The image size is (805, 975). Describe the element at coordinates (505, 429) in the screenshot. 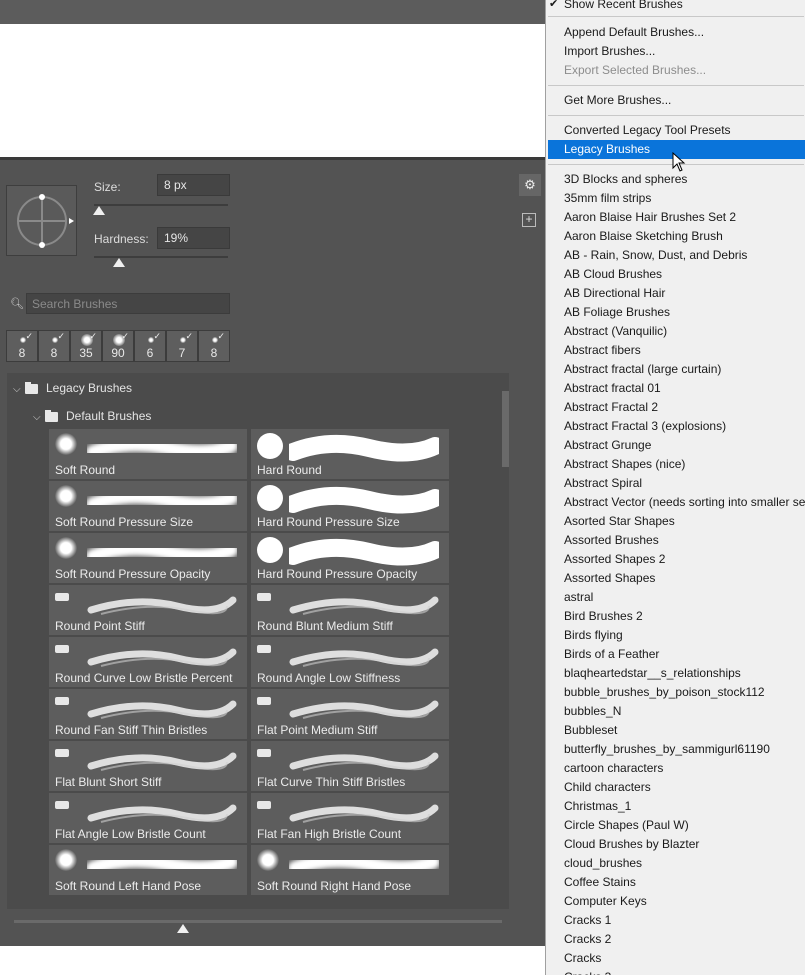

I see `tree-scrollbar-thumb` at that location.